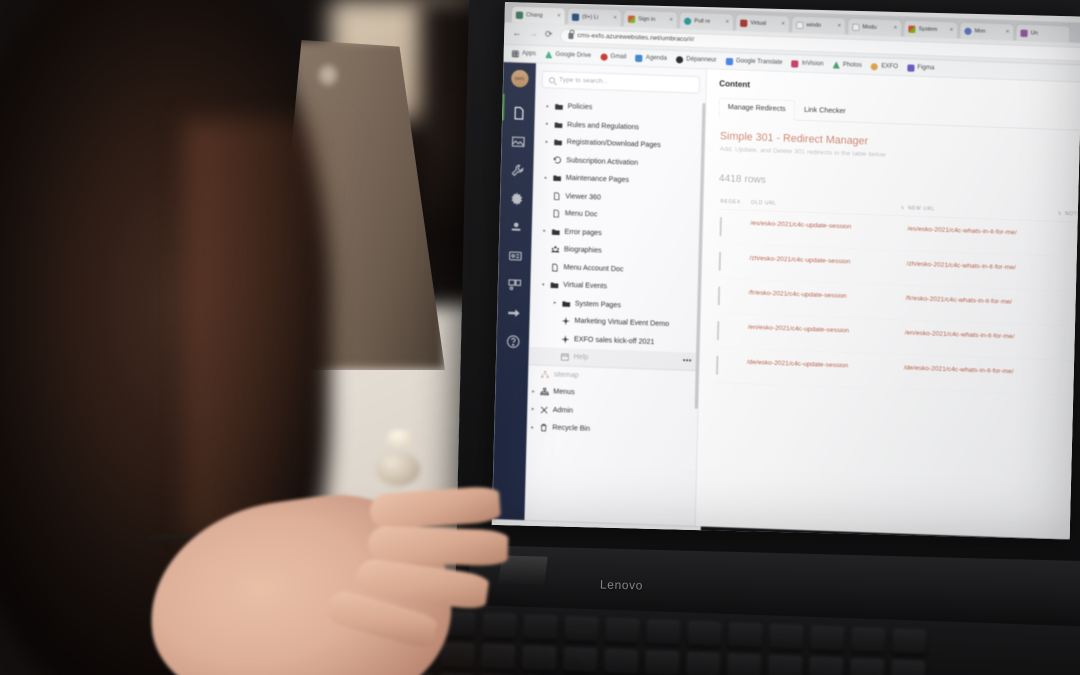 The width and height of the screenshot is (1080, 675). I want to click on bookmark-label: EXFO, so click(890, 67).